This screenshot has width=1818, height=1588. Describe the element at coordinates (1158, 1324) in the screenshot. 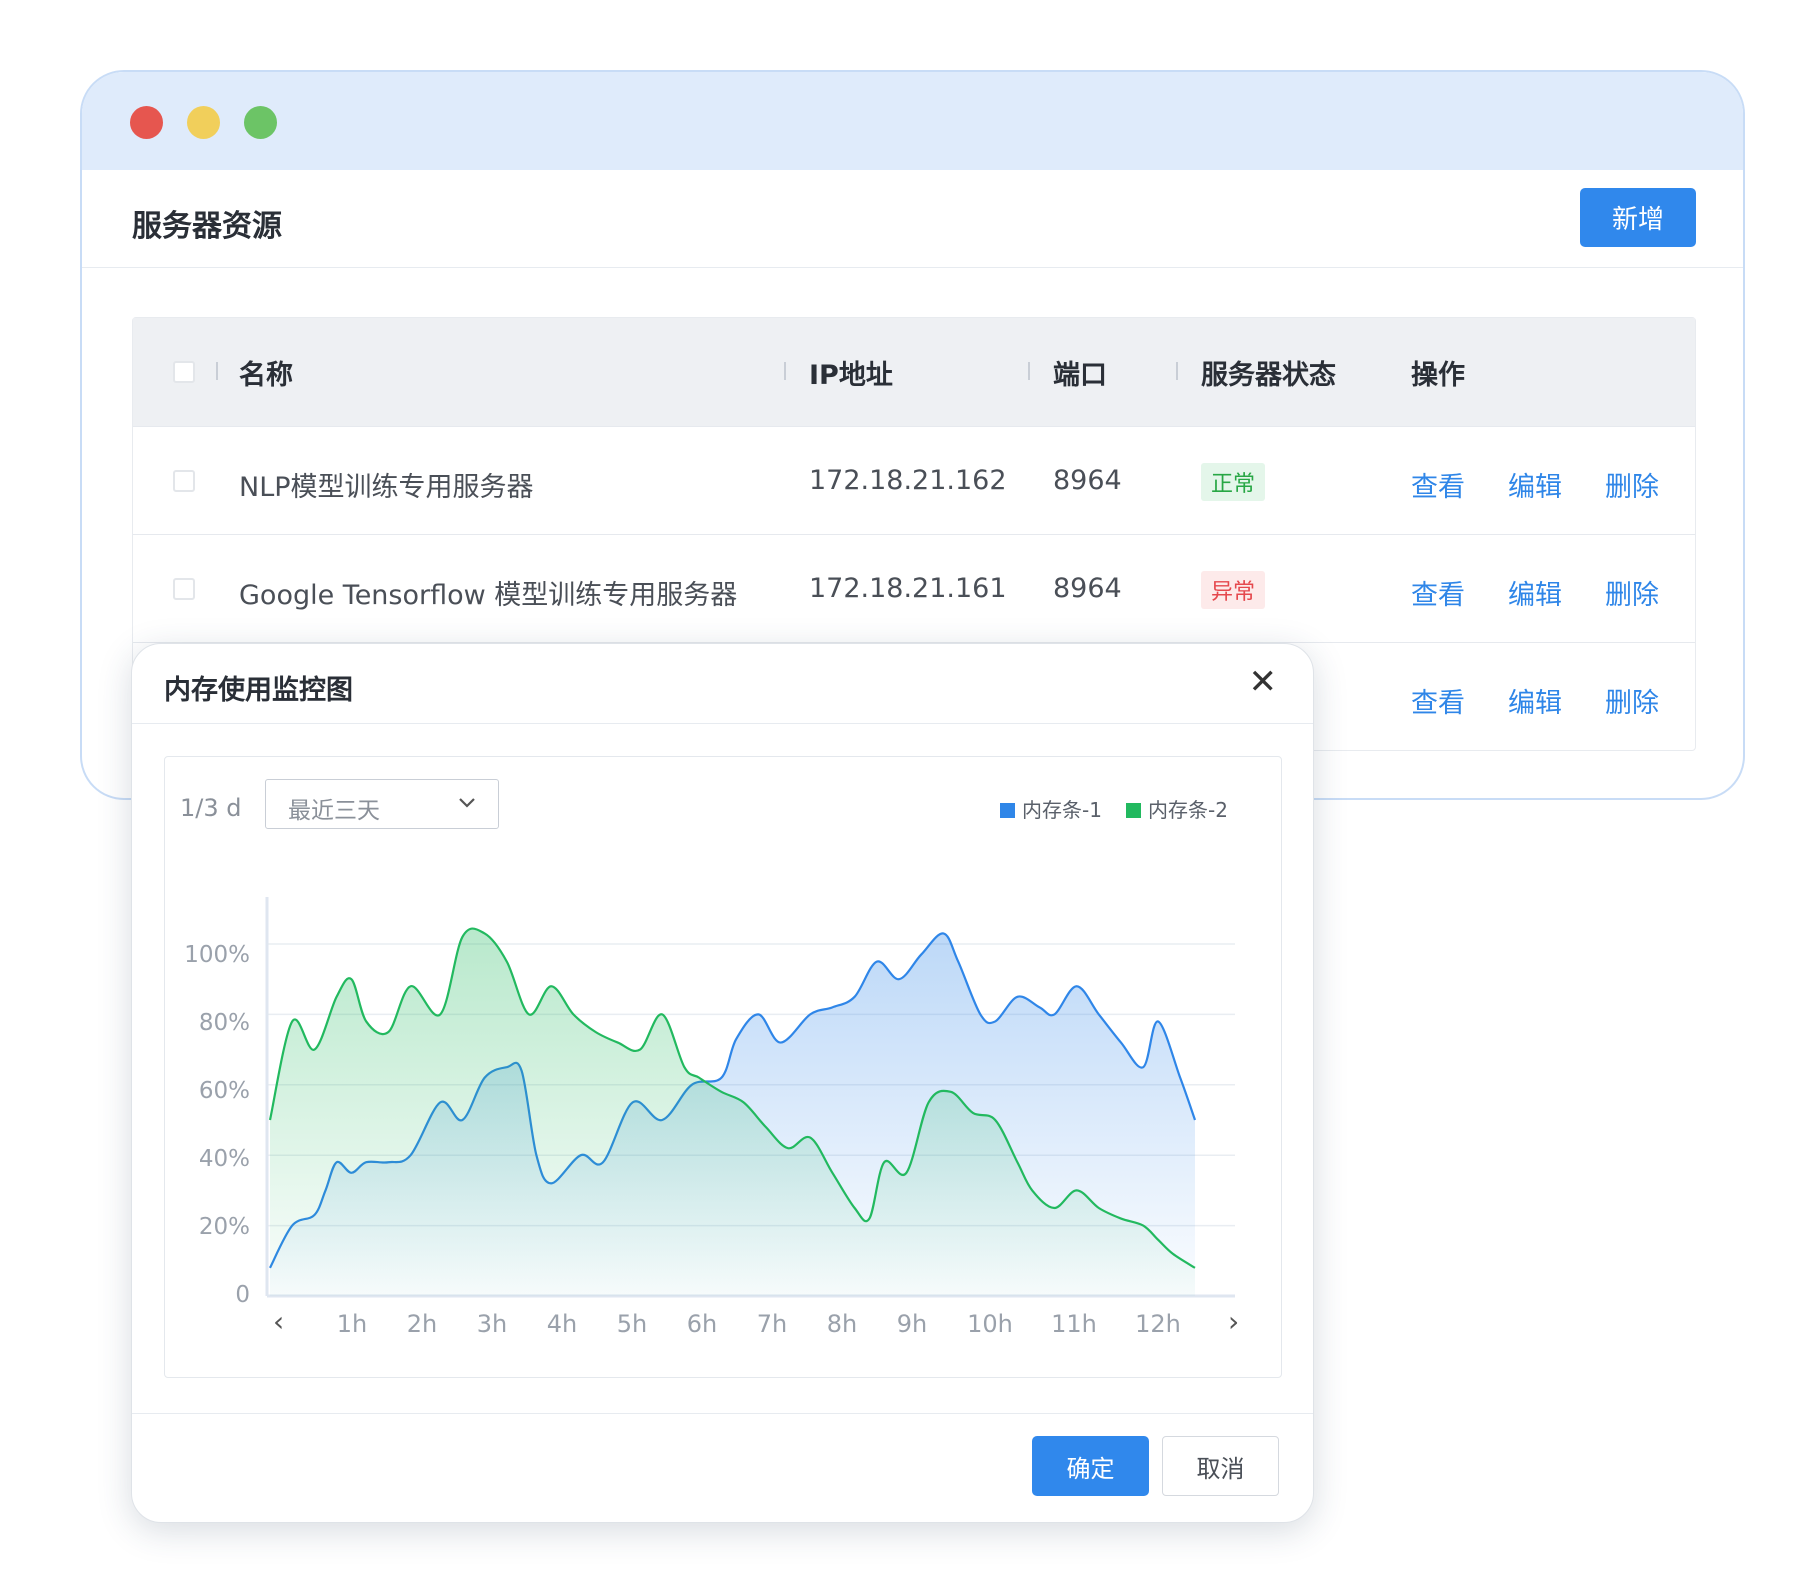

I see `x-tick-label: 12h` at that location.